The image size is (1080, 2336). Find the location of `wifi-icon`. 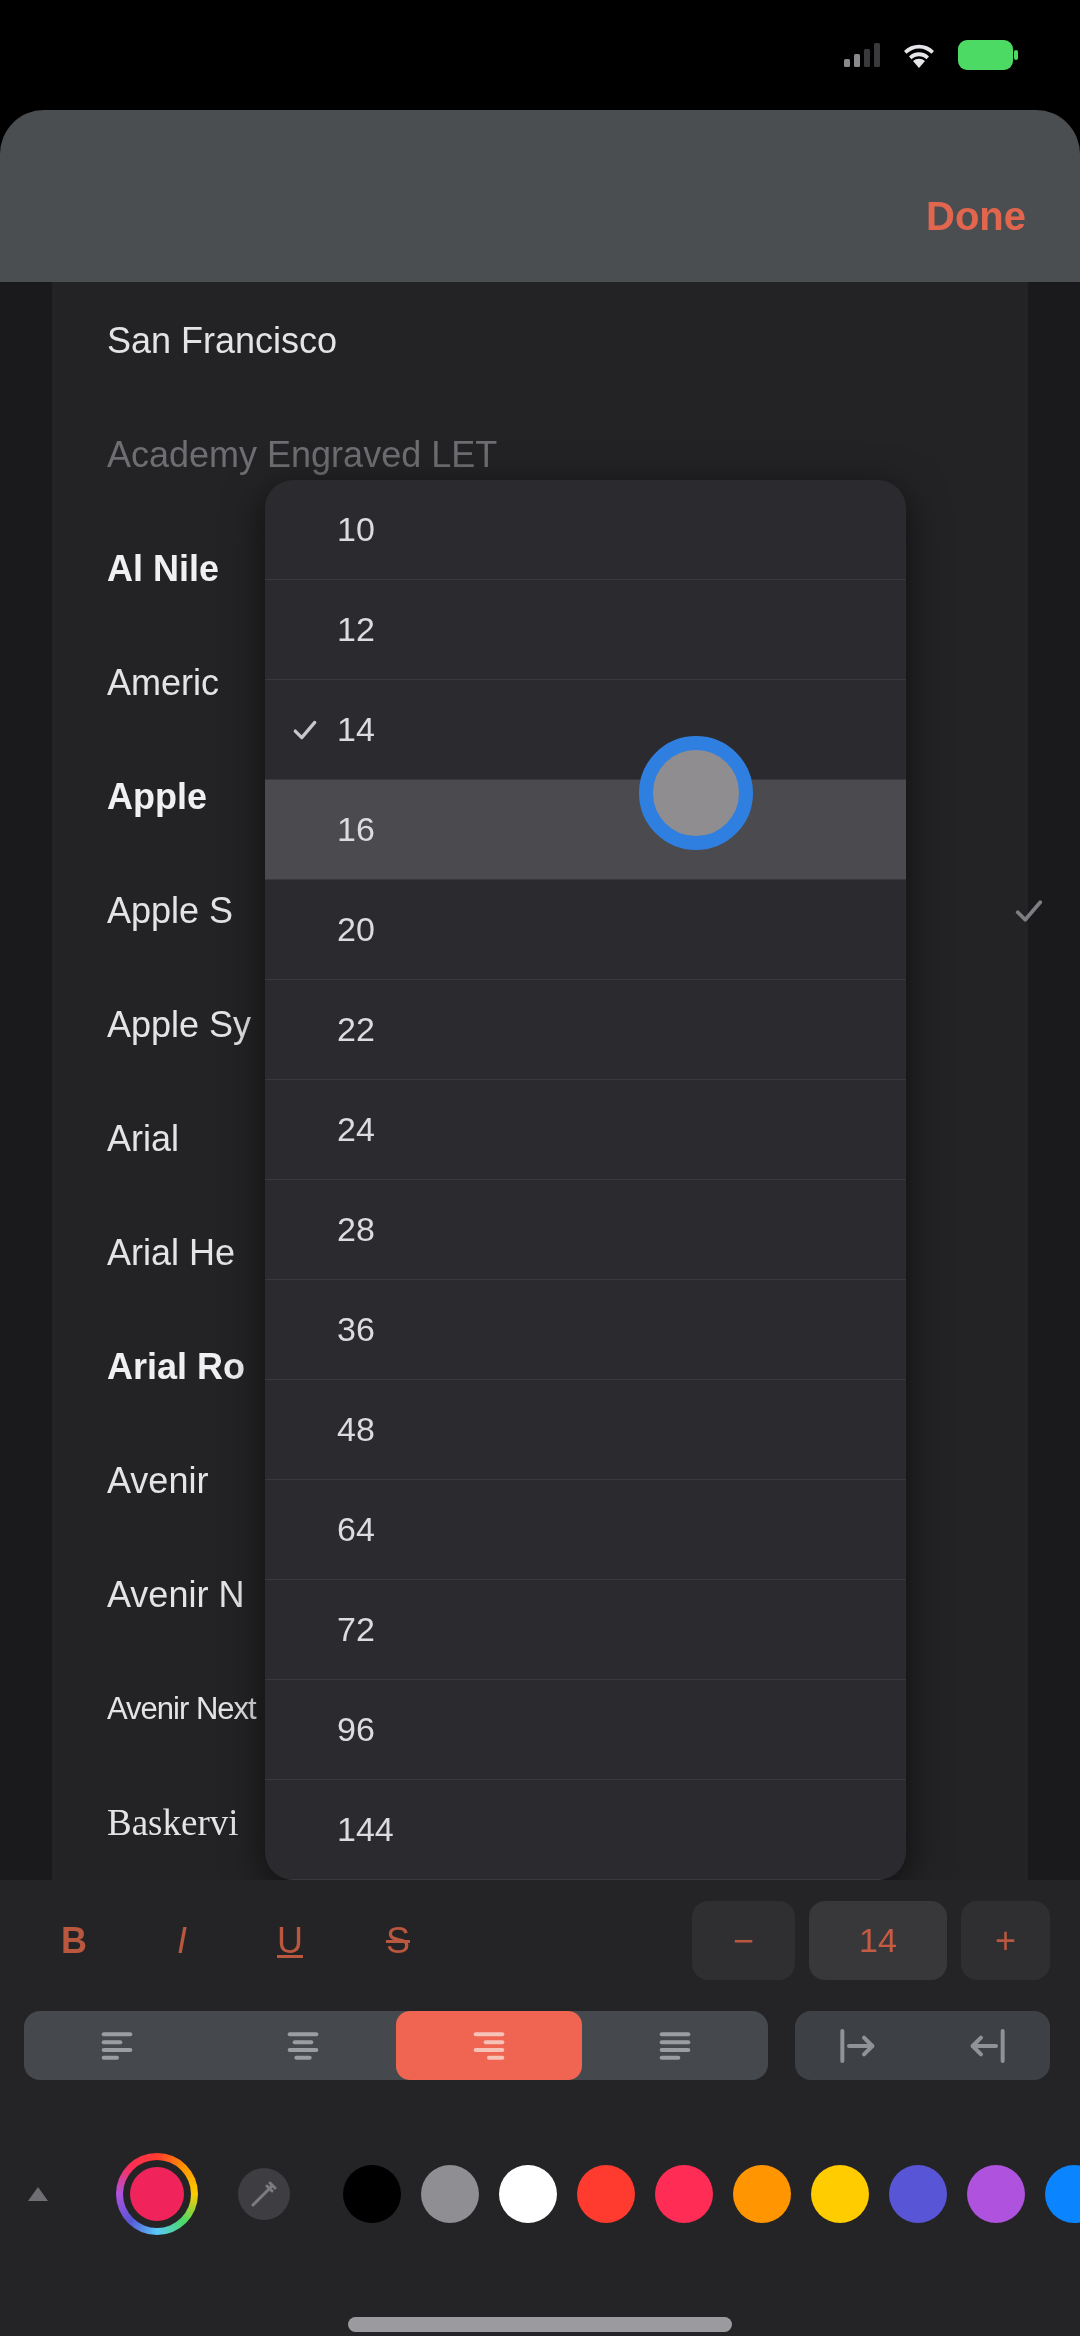

wifi-icon is located at coordinates (919, 55).